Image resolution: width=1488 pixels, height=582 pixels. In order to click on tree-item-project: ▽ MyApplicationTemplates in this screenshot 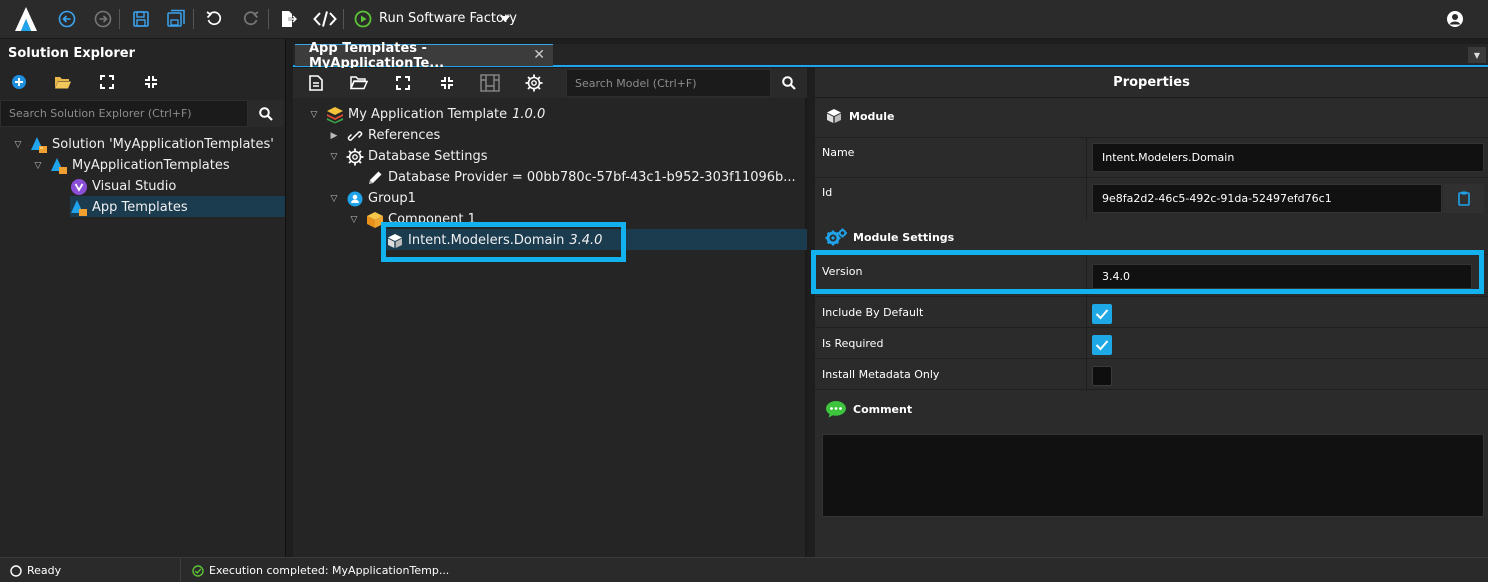, I will do `click(131, 165)`.